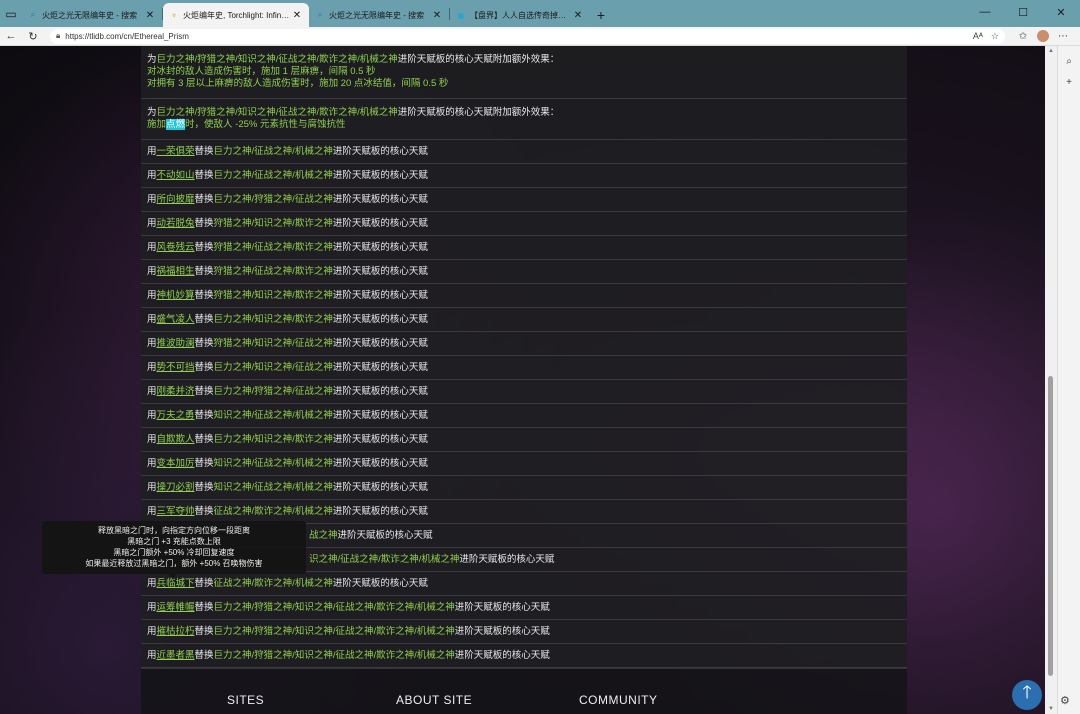 The height and width of the screenshot is (714, 1080). What do you see at coordinates (1050, 526) in the screenshot?
I see `scrollbar-thumb` at bounding box center [1050, 526].